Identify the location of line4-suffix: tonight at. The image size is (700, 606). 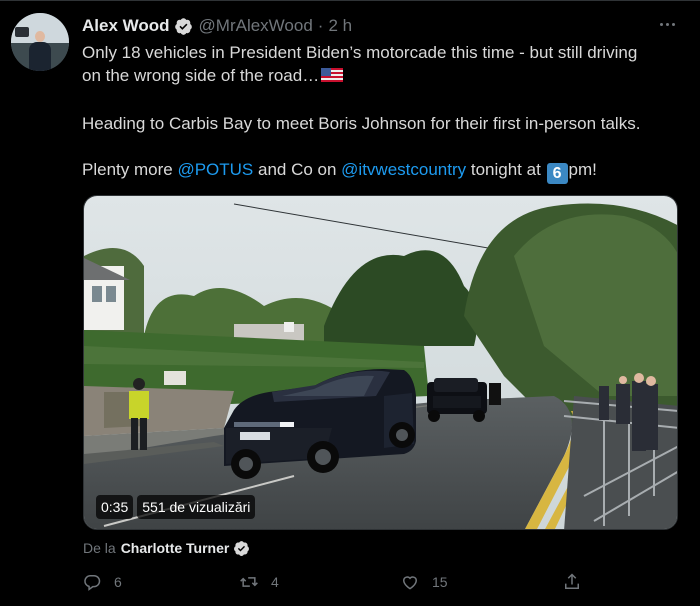
(506, 169).